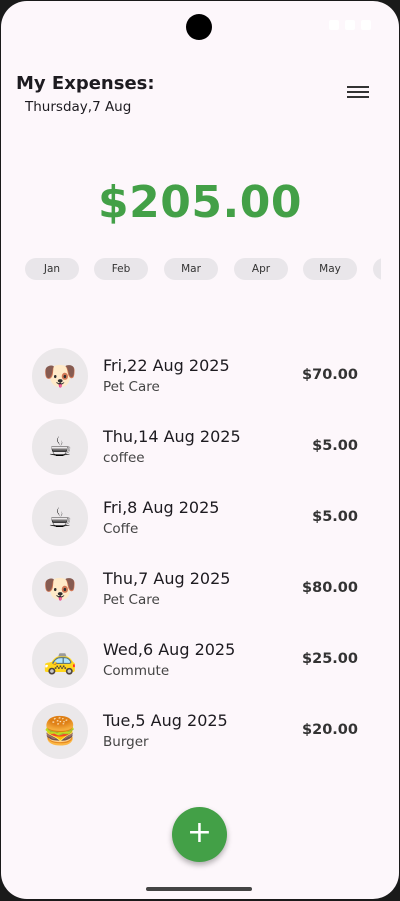 The width and height of the screenshot is (400, 901). I want to click on total-amount: $205.00, so click(200, 202).